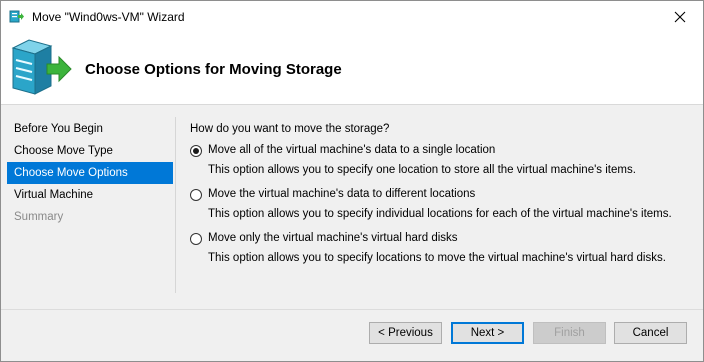  What do you see at coordinates (90, 129) in the screenshot?
I see `nav-item-before-you-begin: Before You Begin` at bounding box center [90, 129].